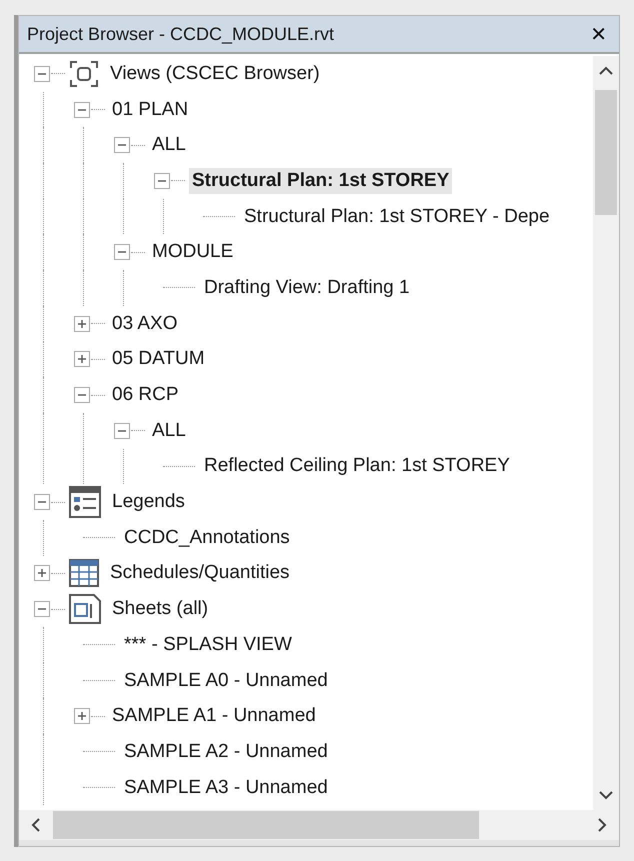 This screenshot has width=634, height=861. Describe the element at coordinates (160, 609) in the screenshot. I see `tree-item: Sheets (all)` at that location.